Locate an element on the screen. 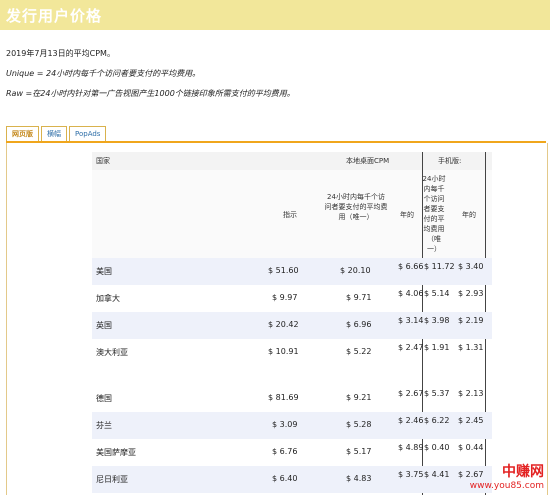 The image size is (550, 495). site-watermark: 中赚网 www.you85.com is located at coordinates (507, 476).